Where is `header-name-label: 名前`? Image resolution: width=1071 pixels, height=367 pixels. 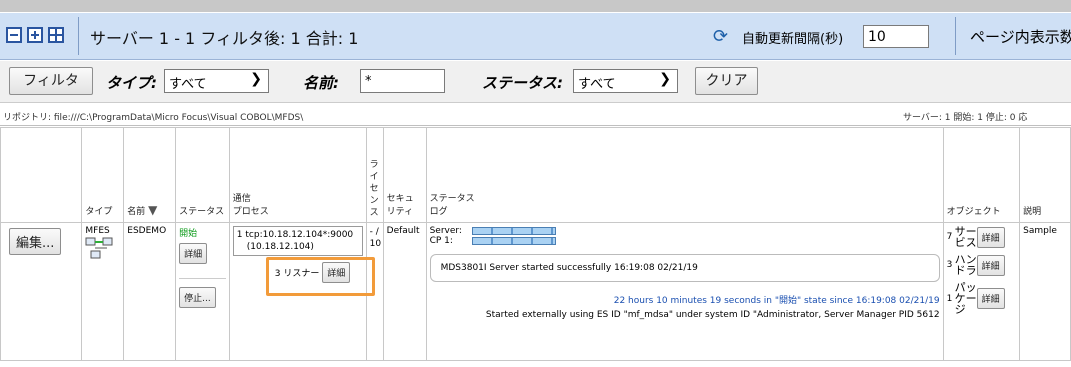
header-name-label: 名前 is located at coordinates (136, 212).